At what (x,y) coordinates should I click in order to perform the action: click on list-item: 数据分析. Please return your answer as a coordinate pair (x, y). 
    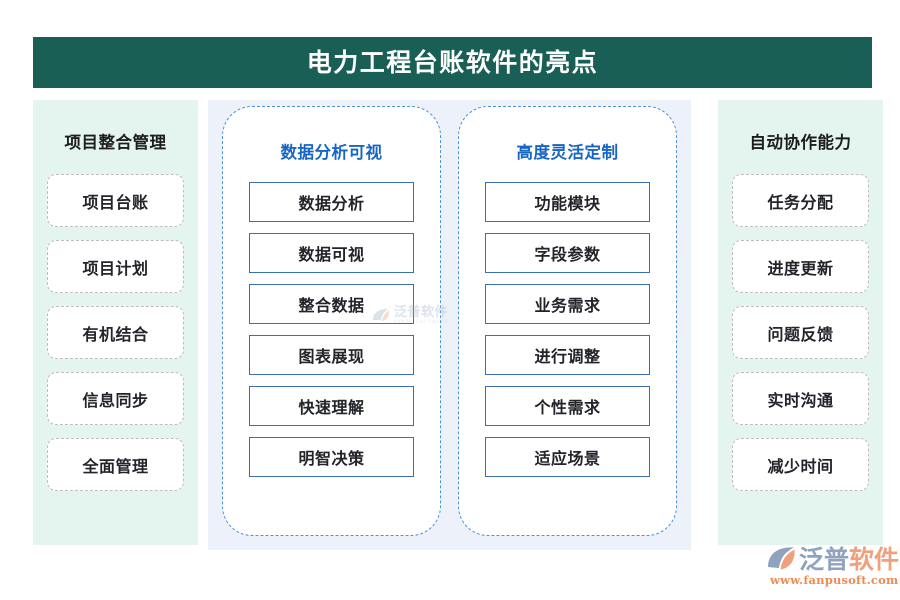
    Looking at the image, I should click on (331, 202).